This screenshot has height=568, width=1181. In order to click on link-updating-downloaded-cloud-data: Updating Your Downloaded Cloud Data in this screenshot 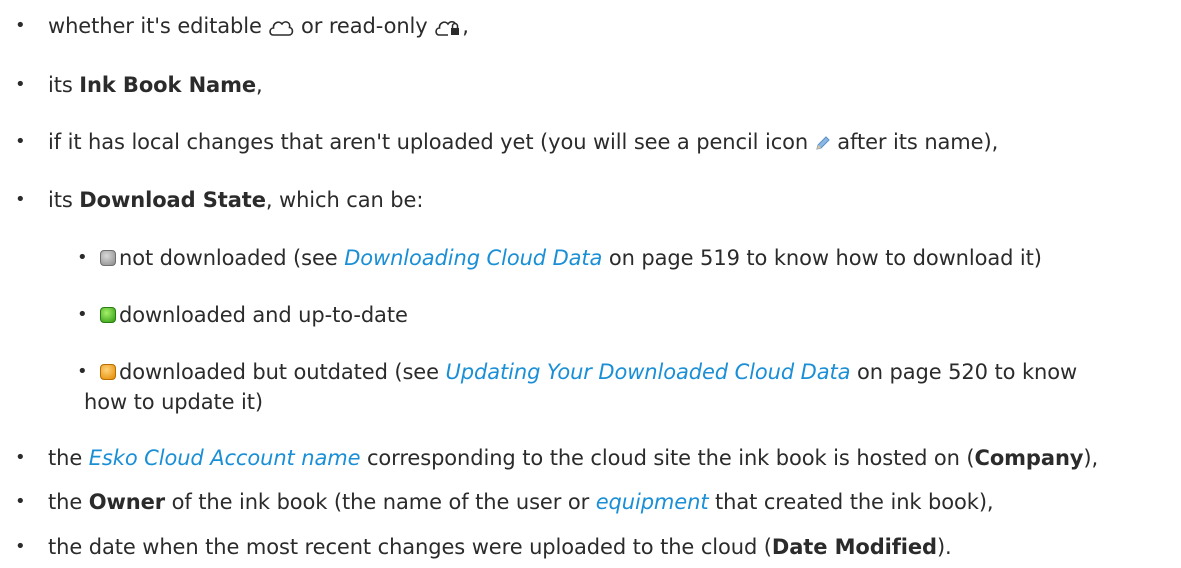, I will do `click(648, 372)`.